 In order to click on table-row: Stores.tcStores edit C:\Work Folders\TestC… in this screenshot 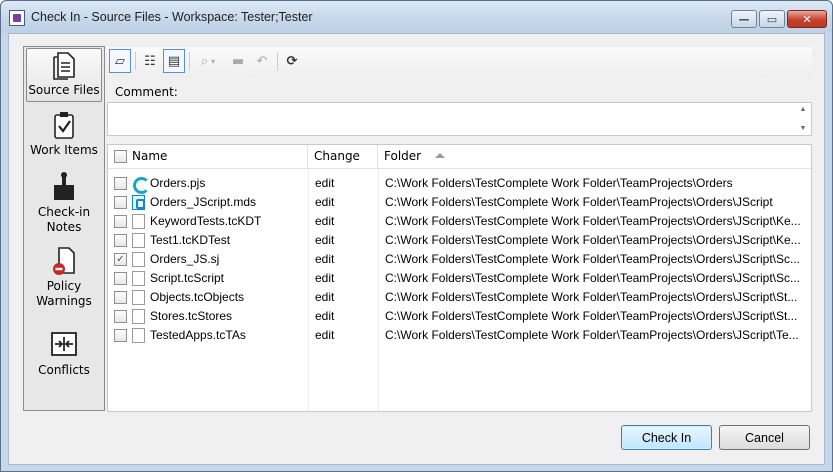, I will do `click(459, 316)`.